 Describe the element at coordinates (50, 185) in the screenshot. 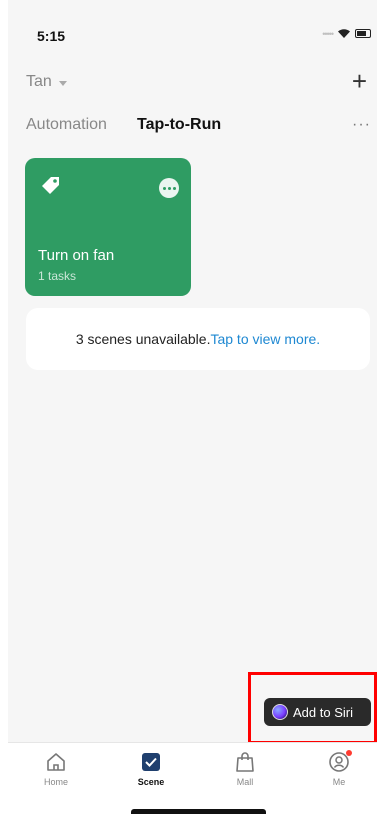

I see `tag-icon` at that location.